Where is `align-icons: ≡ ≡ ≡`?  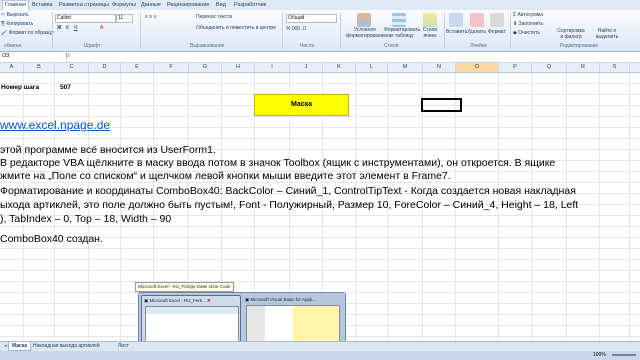 align-icons: ≡ ≡ ≡ is located at coordinates (151, 17).